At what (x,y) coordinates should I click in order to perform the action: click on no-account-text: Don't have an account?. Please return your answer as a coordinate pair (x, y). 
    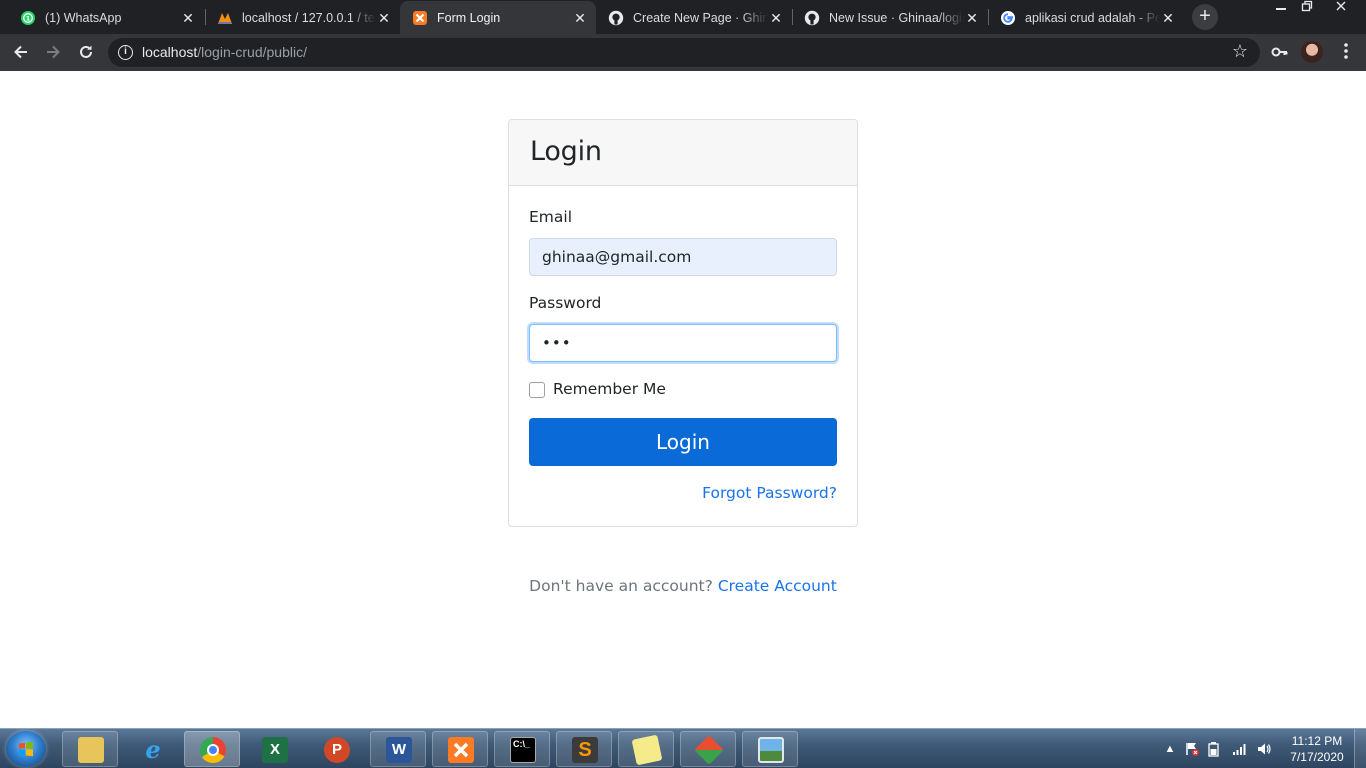
    Looking at the image, I should click on (621, 586).